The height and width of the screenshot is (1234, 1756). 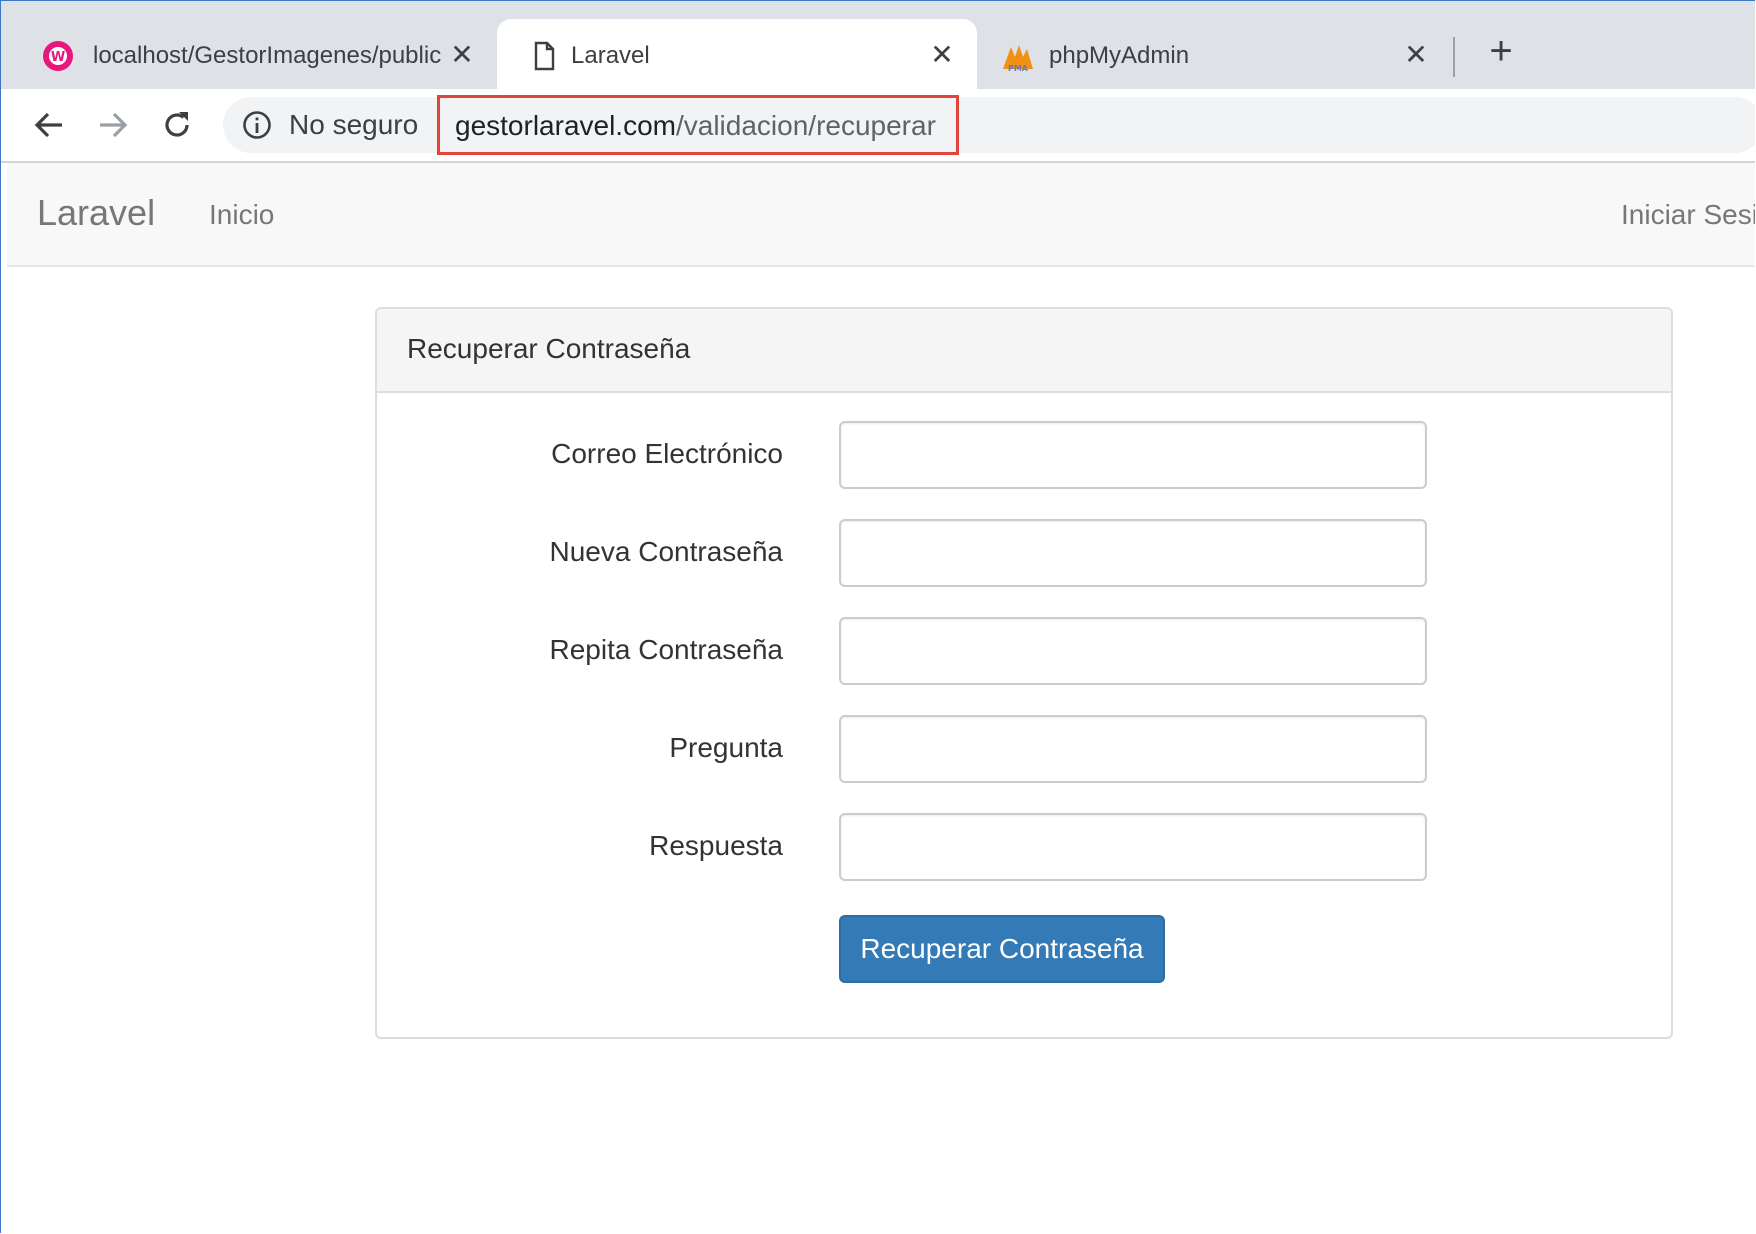 I want to click on form-row-repeat-password: Repita Contraseña, so click(x=1024, y=652).